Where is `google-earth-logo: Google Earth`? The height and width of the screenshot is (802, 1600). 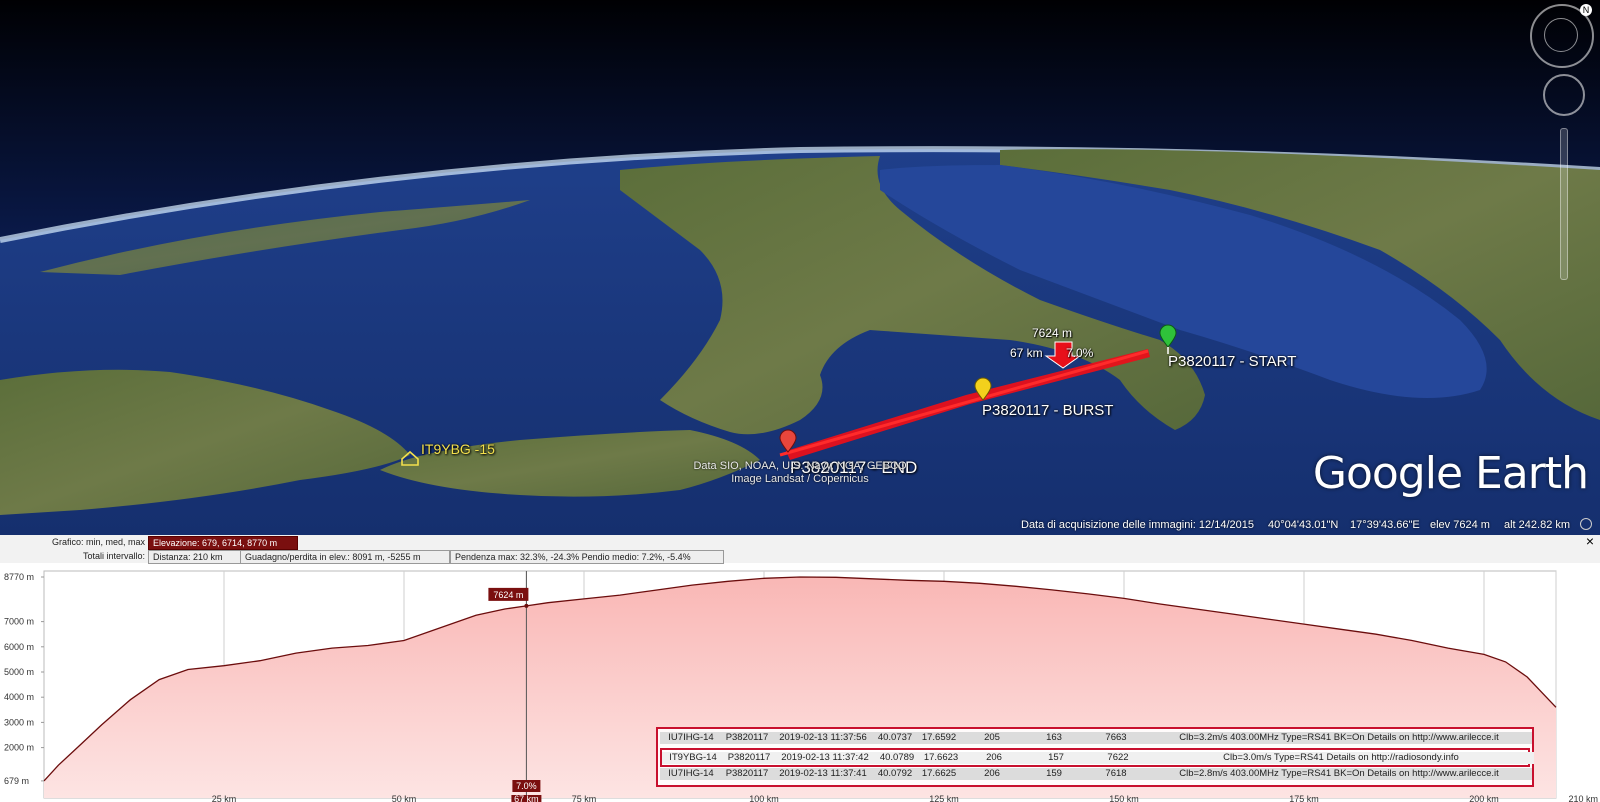 google-earth-logo: Google Earth is located at coordinates (1450, 473).